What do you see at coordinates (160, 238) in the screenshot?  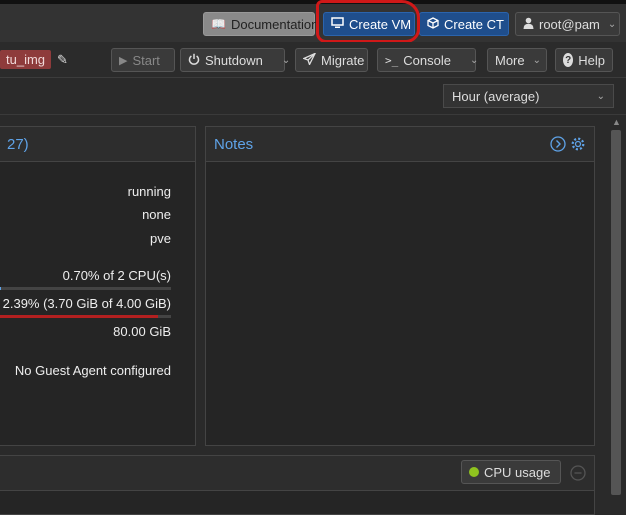 I see `node-value: pve` at bounding box center [160, 238].